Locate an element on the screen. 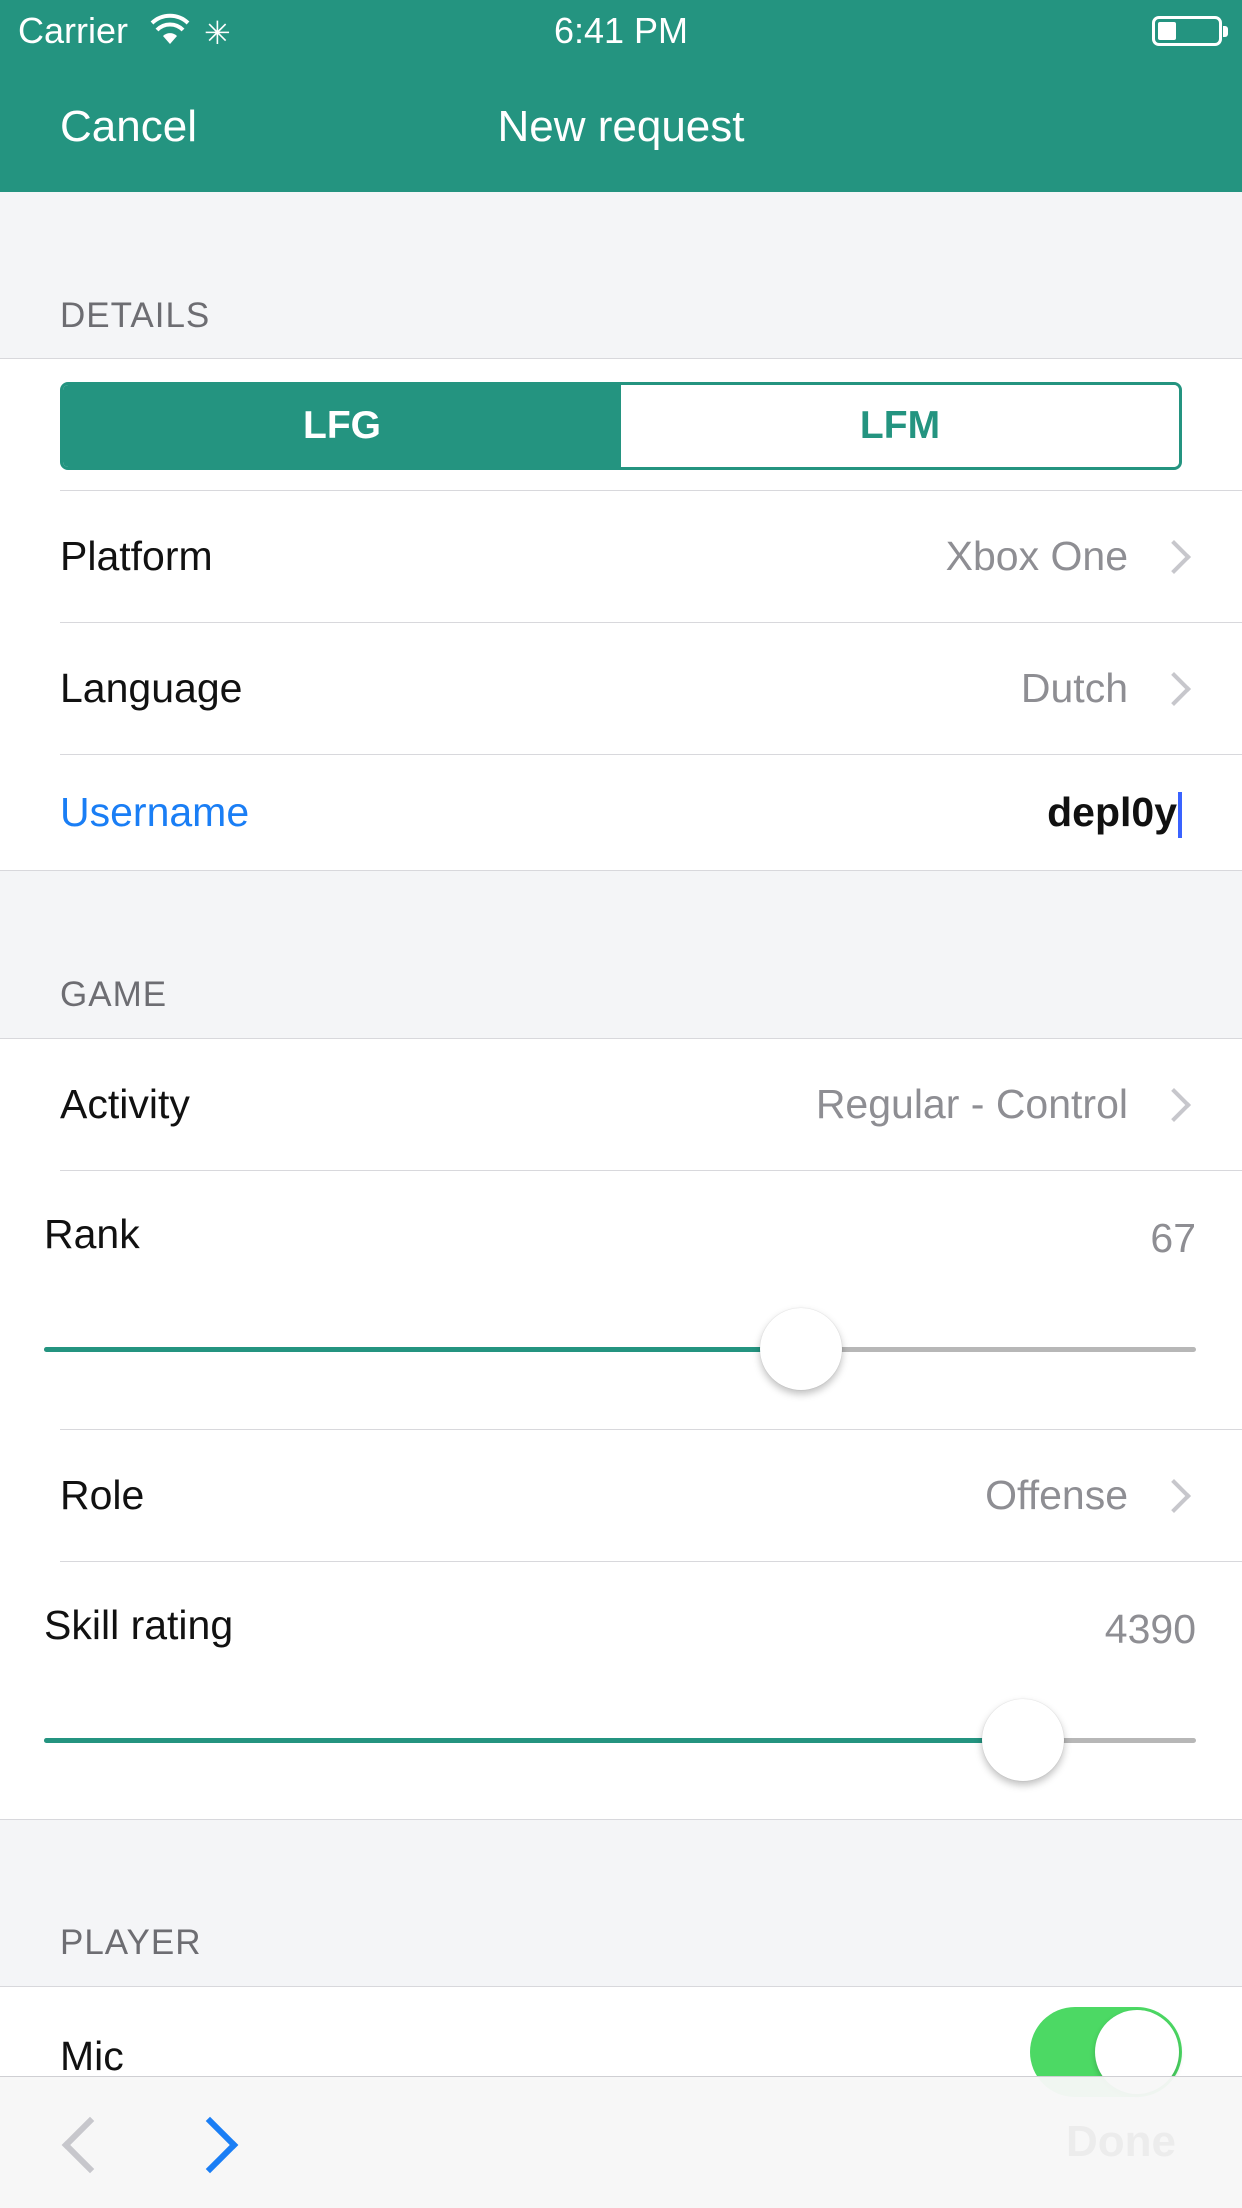 Image resolution: width=1242 pixels, height=2208 pixels. segment-lfg: LFG is located at coordinates (342, 426).